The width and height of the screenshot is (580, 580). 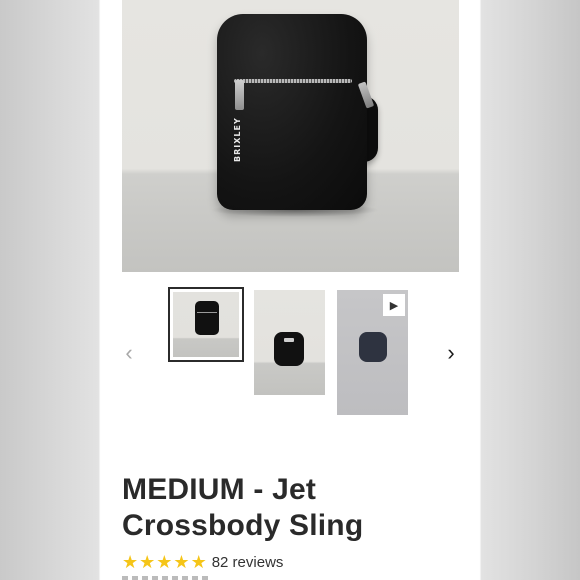 I want to click on chevron-right-icon: ›, so click(x=451, y=352).